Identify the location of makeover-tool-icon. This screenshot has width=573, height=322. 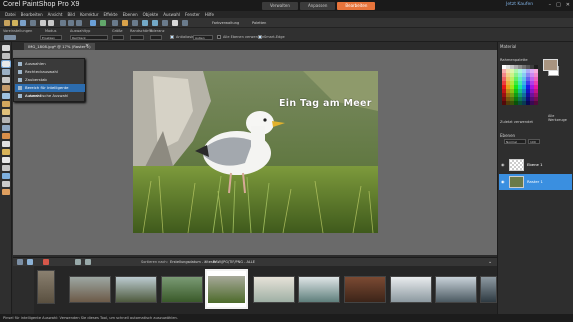
(6, 112).